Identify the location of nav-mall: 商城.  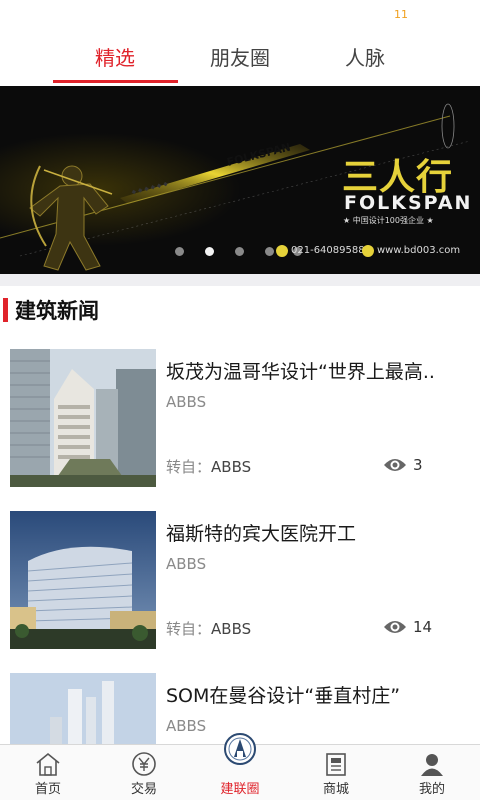
(336, 772).